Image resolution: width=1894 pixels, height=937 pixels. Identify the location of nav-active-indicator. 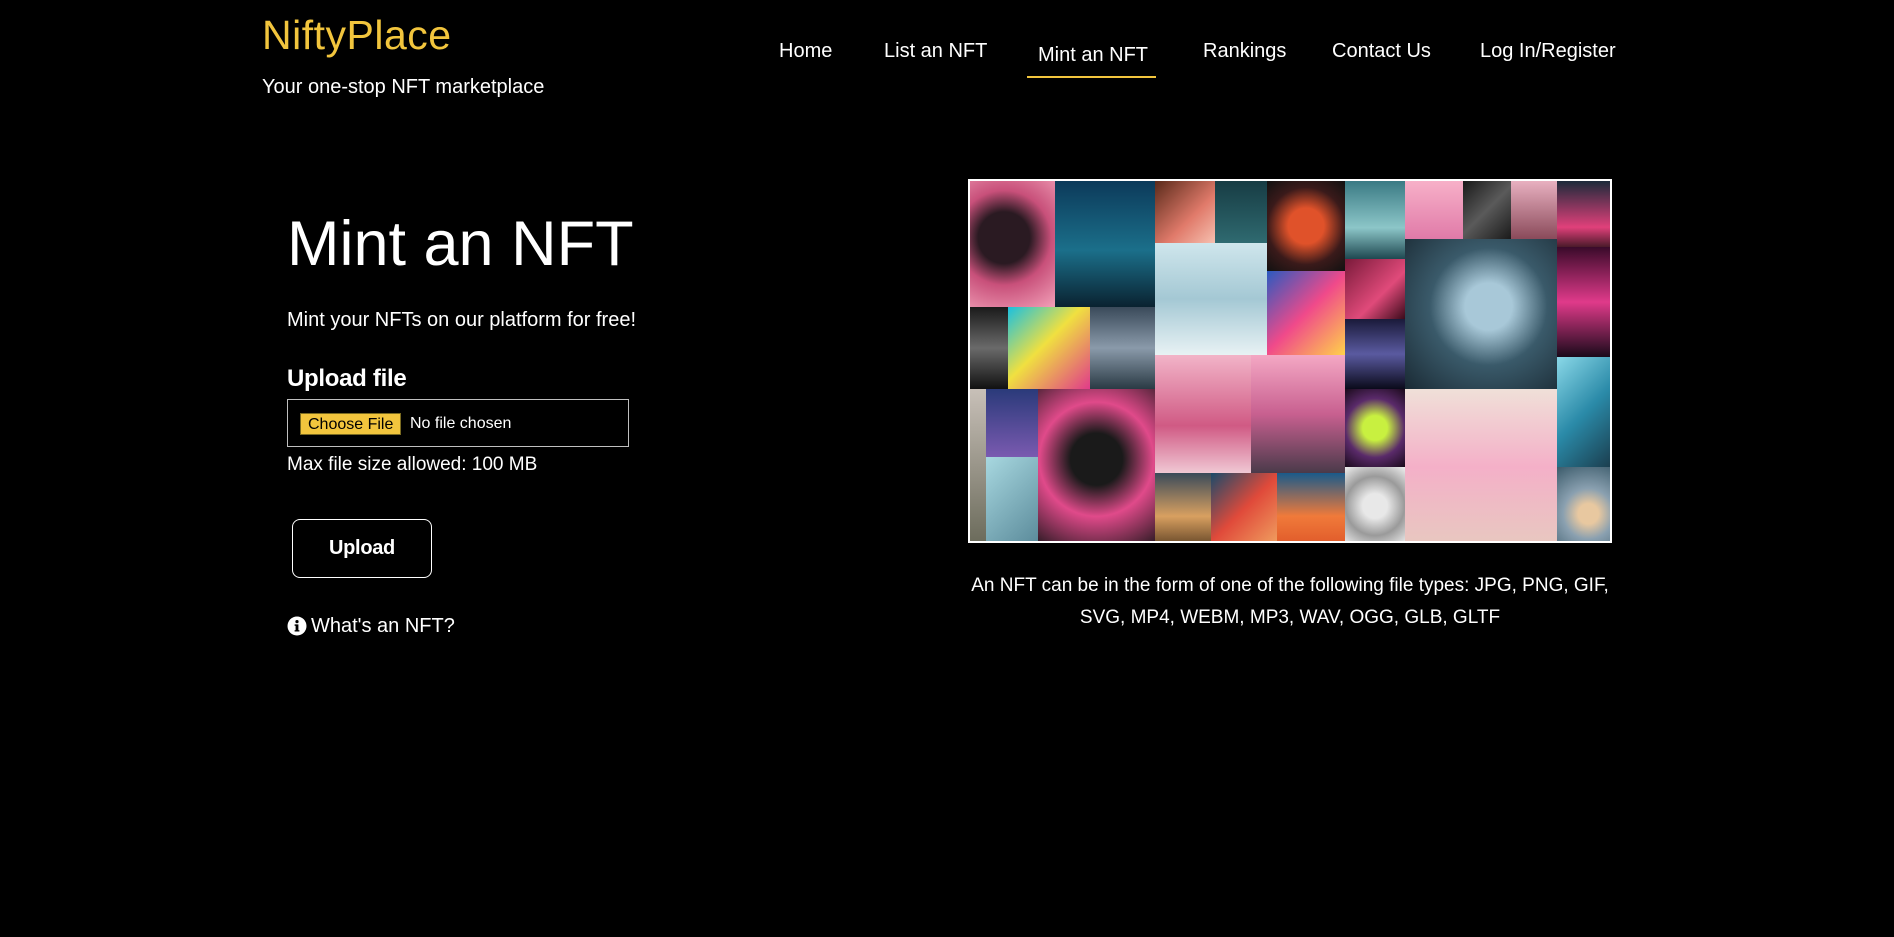
(1091, 77).